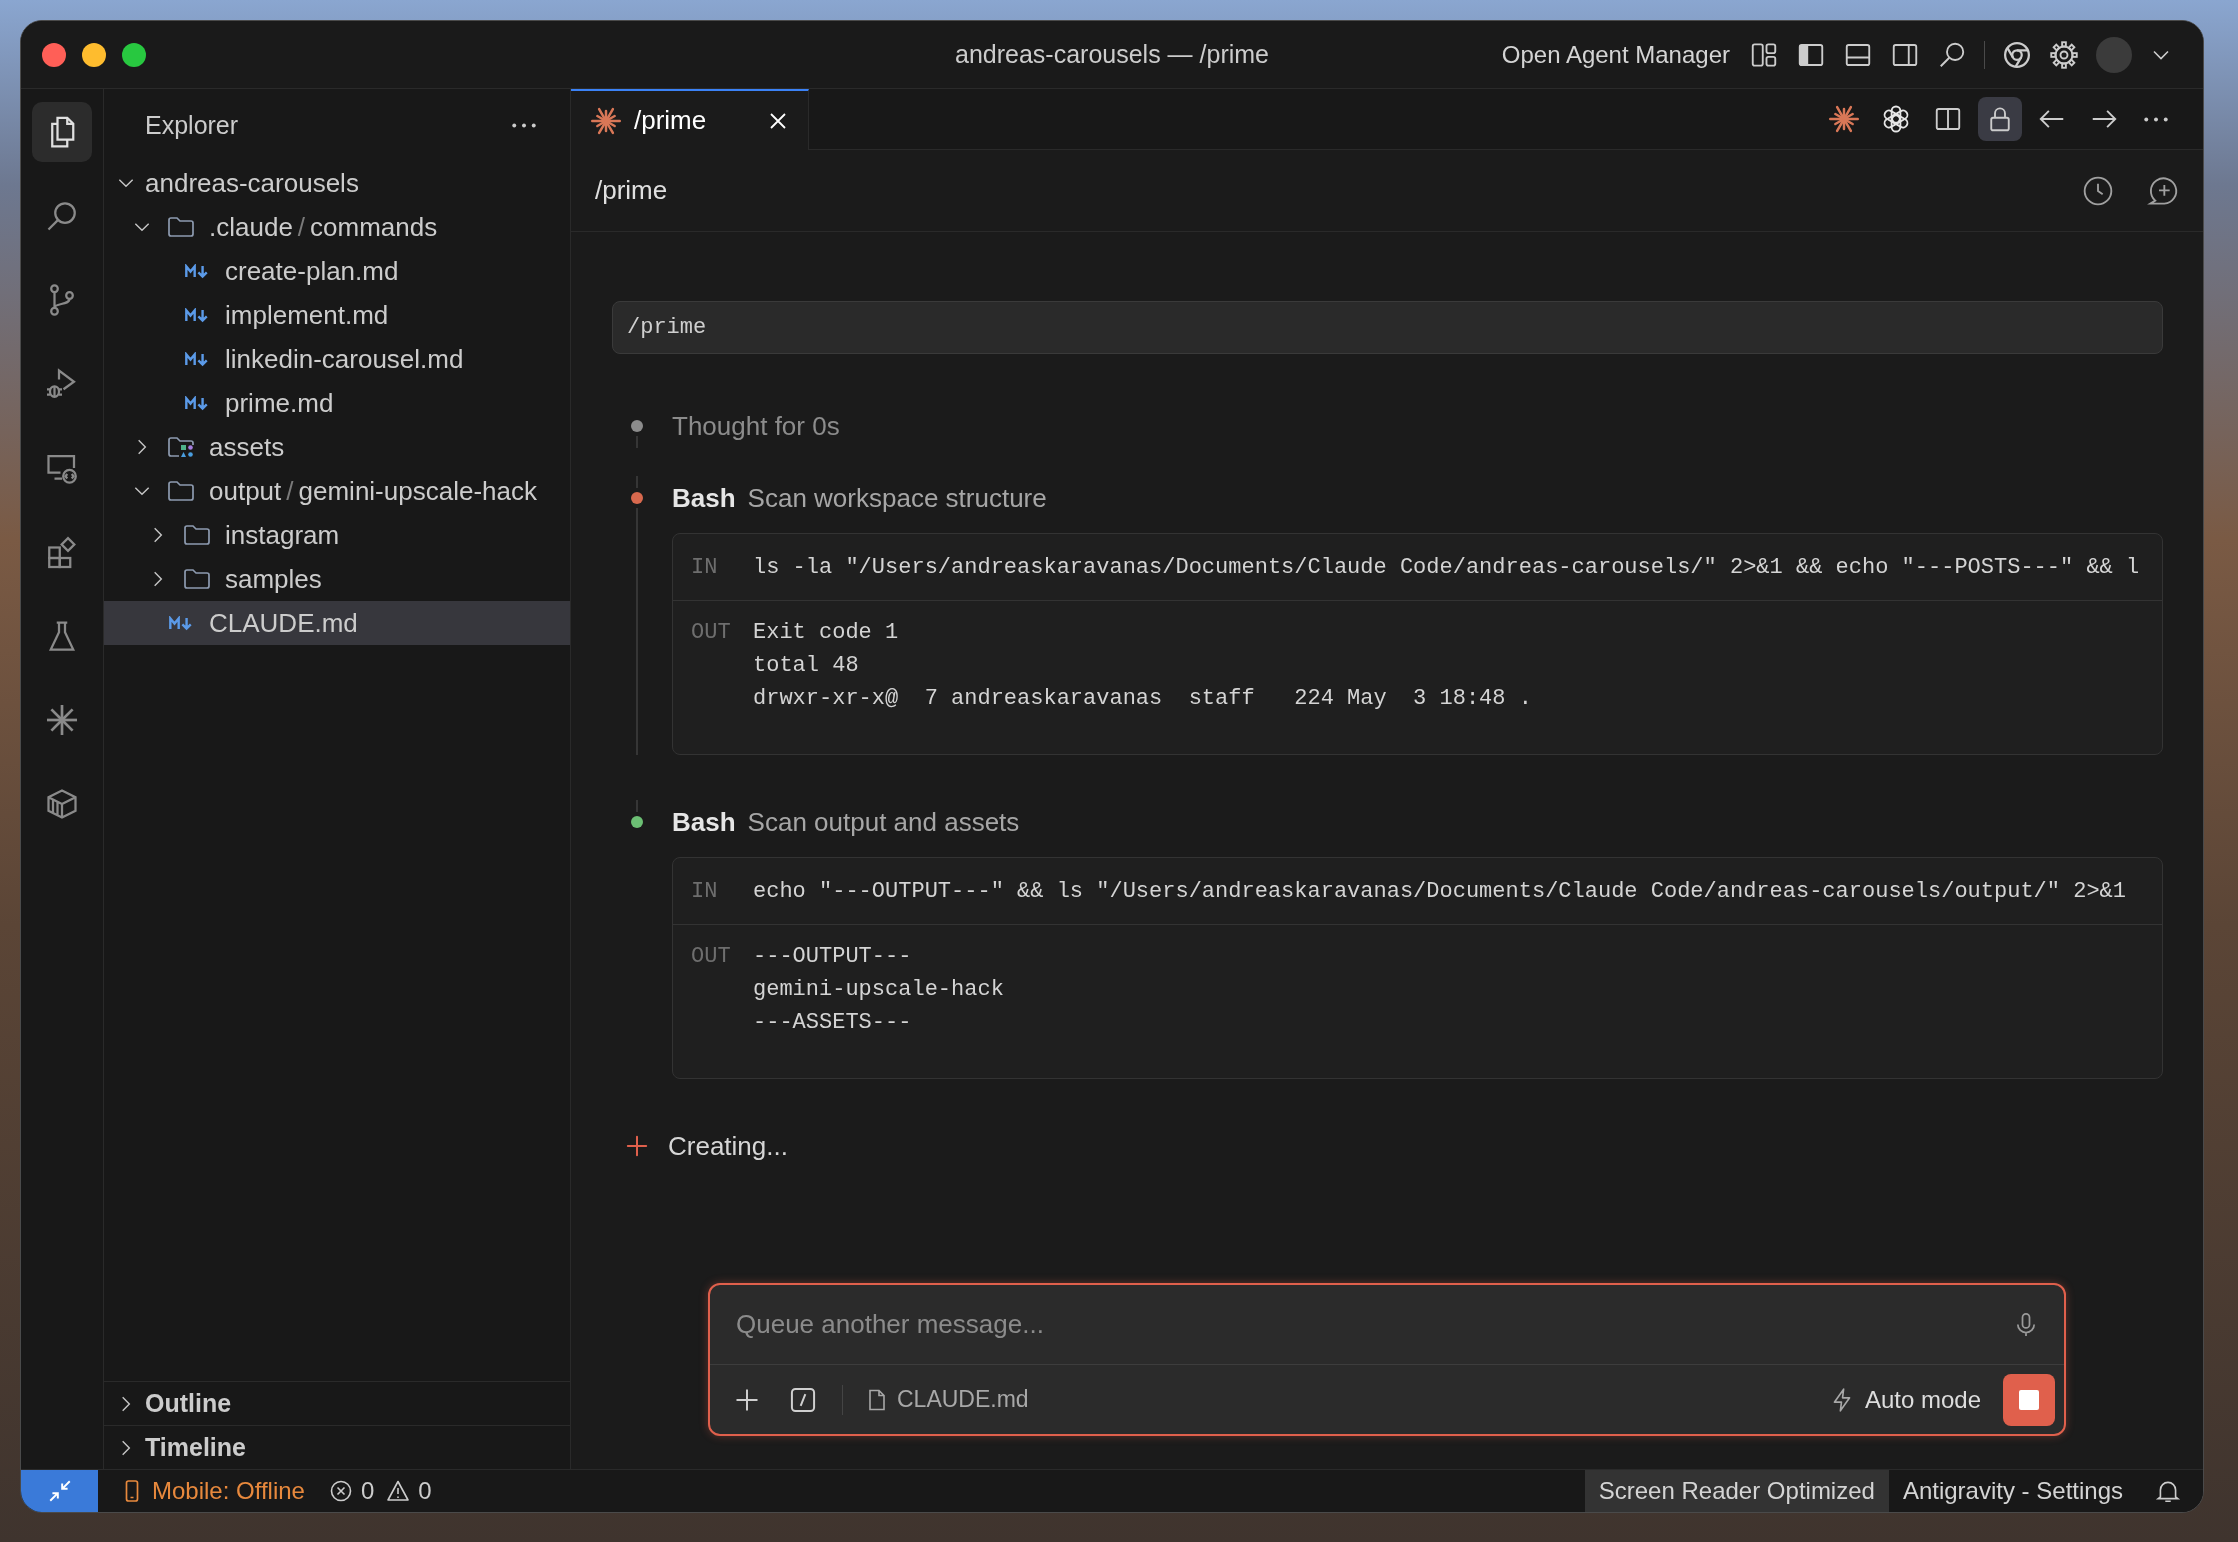 The image size is (2238, 1542). Describe the element at coordinates (2163, 190) in the screenshot. I see `chat-plus-icon` at that location.